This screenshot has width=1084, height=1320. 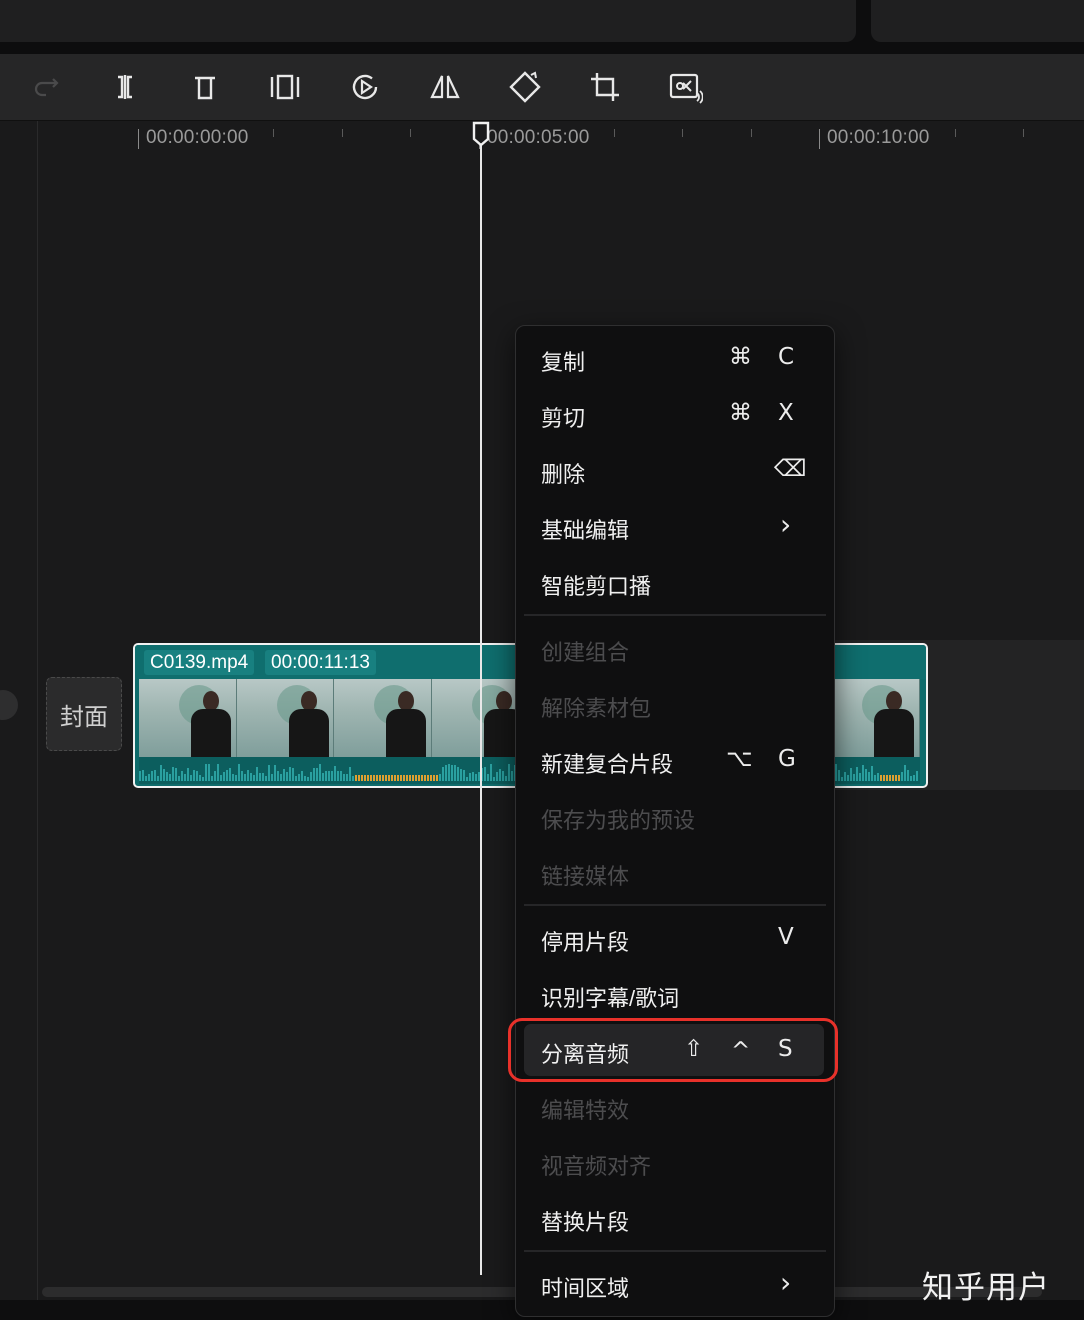 I want to click on menu-item-smart-cut: 智能剪口播, so click(x=674, y=582).